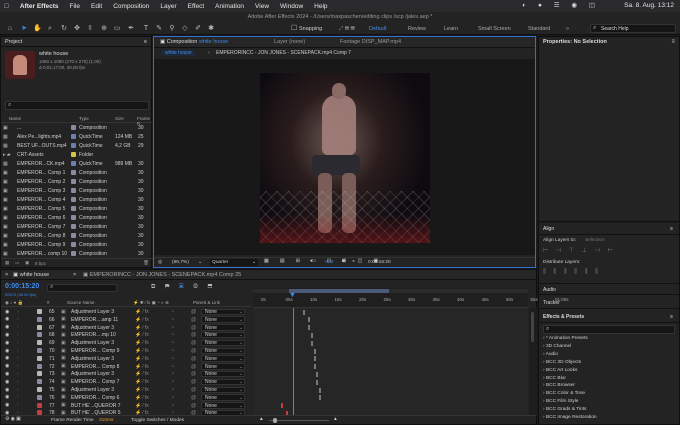 The image size is (680, 425). Describe the element at coordinates (126, 343) in the screenshot. I see `timeline-layer-row: ◉ › 69 ▣ Adjustment Layer 3 ⚡ ⁄ fx ◔ @ None ⌄` at that location.